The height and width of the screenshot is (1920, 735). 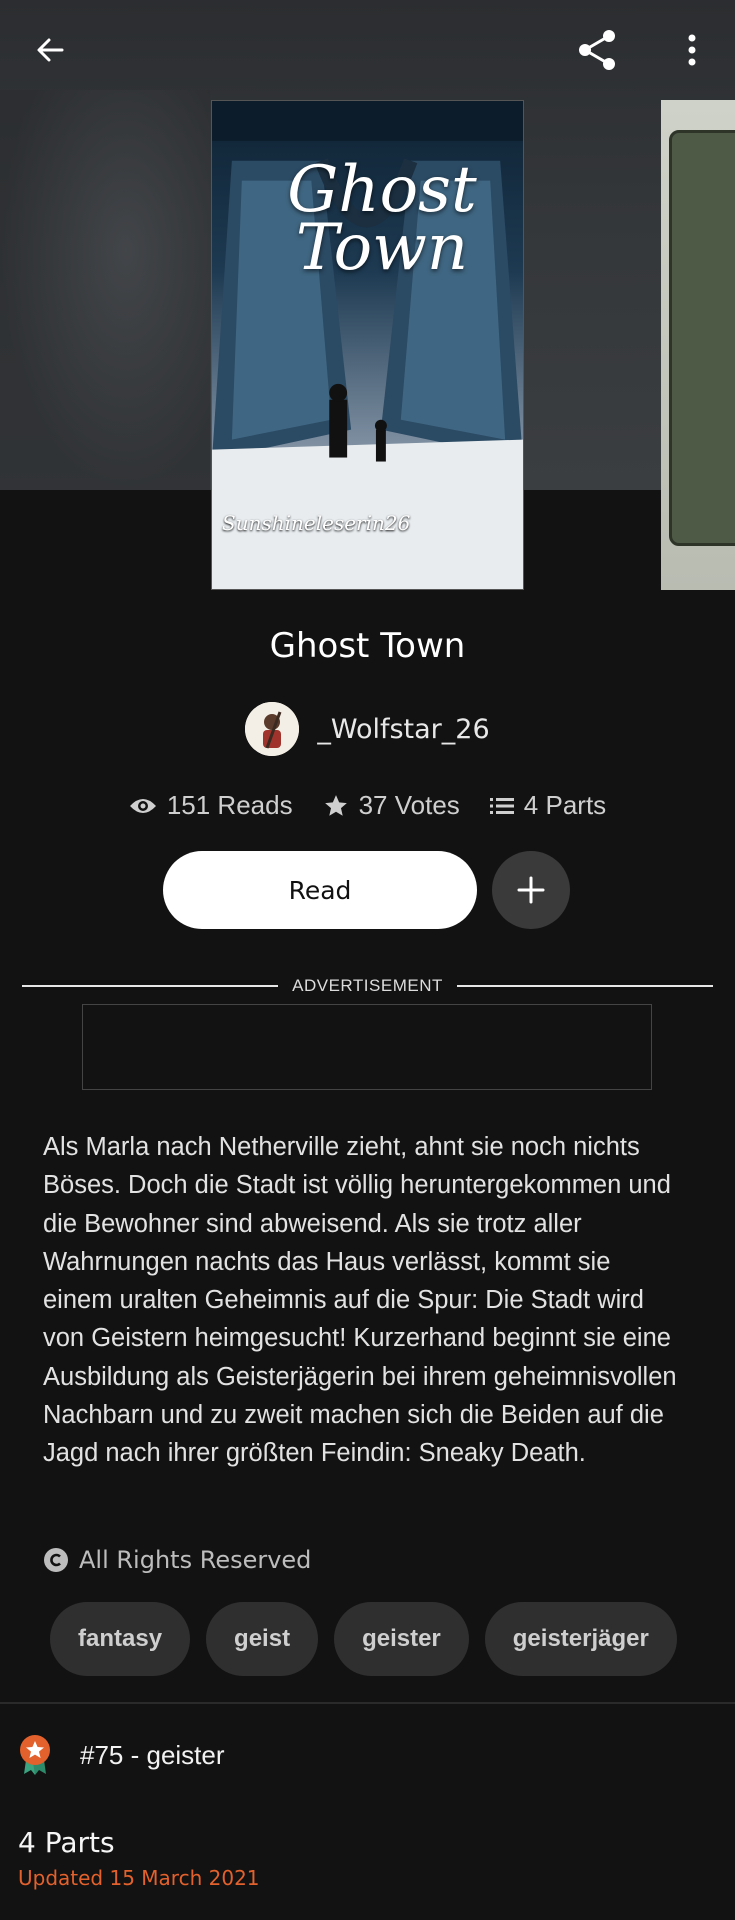 What do you see at coordinates (142, 805) in the screenshot?
I see `eye-icon` at bounding box center [142, 805].